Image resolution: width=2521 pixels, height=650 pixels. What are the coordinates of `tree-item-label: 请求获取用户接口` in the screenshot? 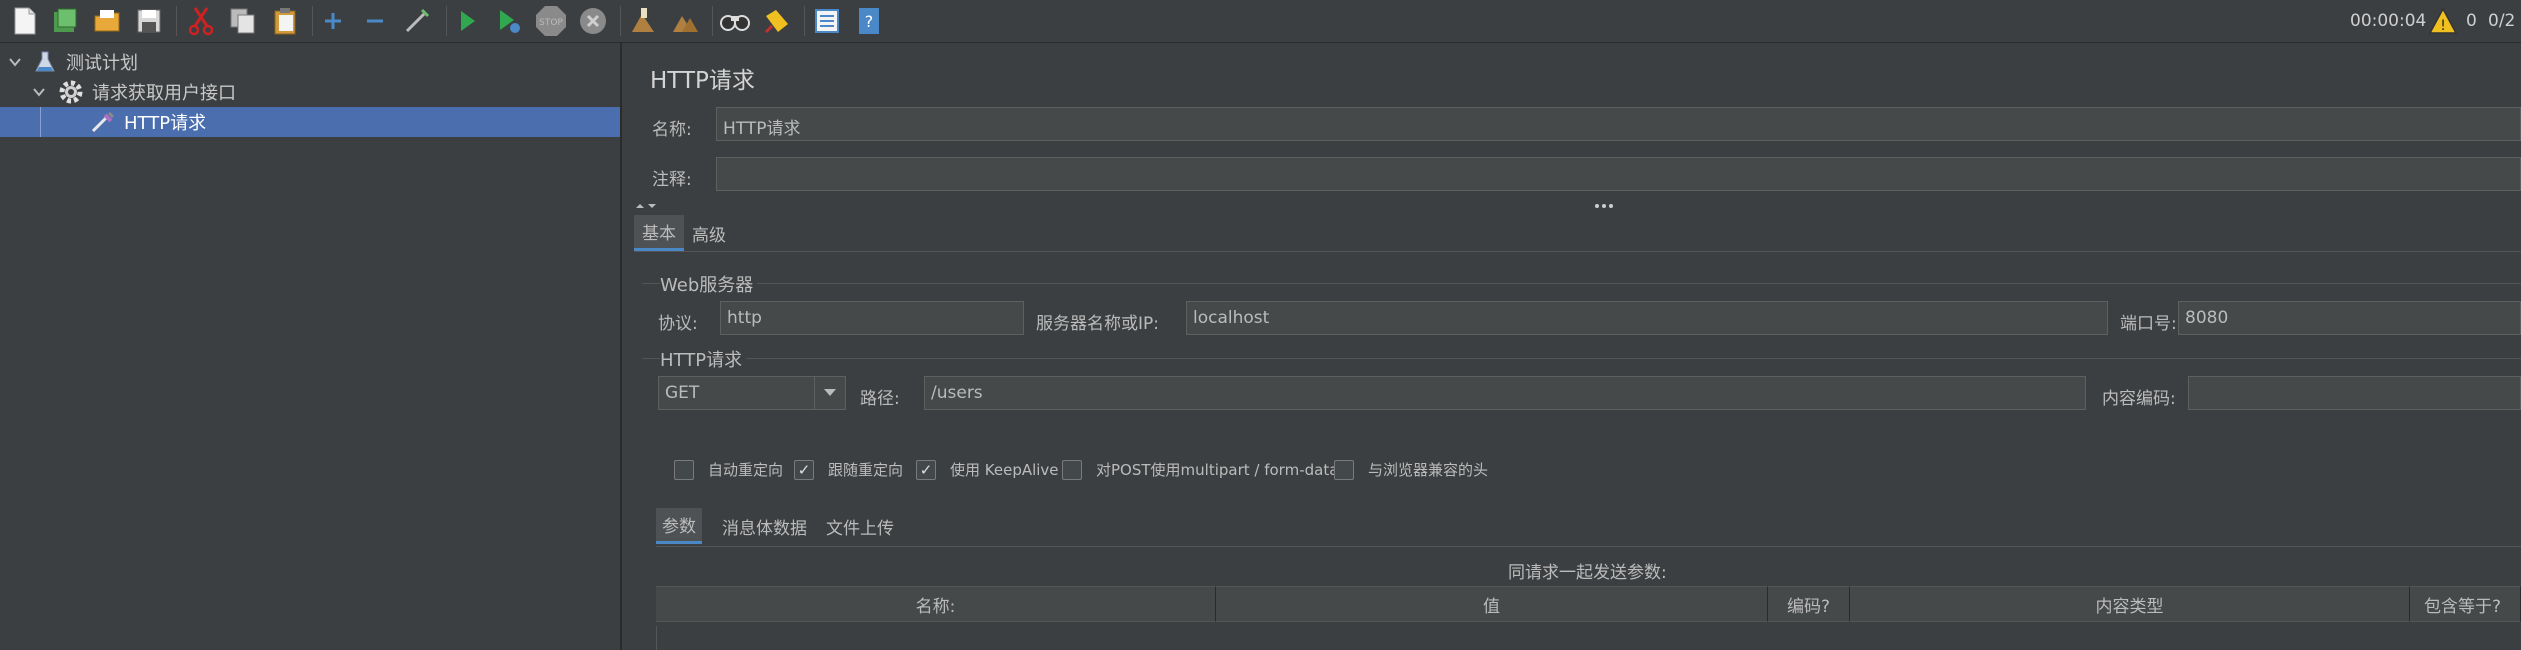 It's located at (164, 93).